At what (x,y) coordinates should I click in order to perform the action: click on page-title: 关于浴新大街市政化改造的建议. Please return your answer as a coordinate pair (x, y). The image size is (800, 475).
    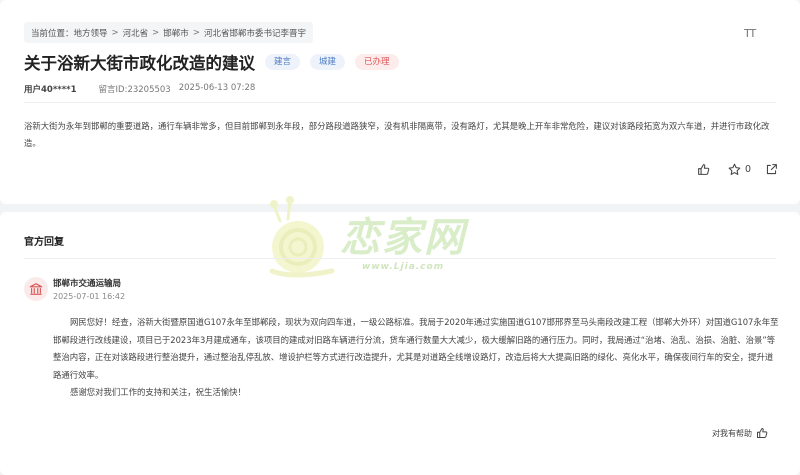
    Looking at the image, I should click on (139, 63).